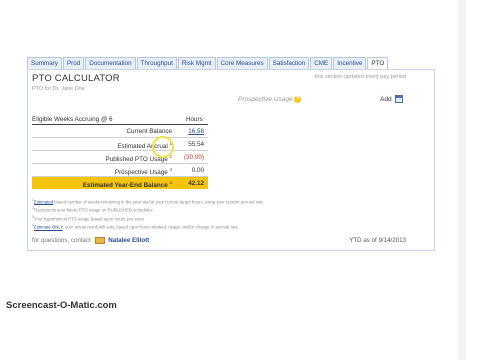  Describe the element at coordinates (120, 131) in the screenshot. I see `table-row: Current Balance 16.58` at that location.